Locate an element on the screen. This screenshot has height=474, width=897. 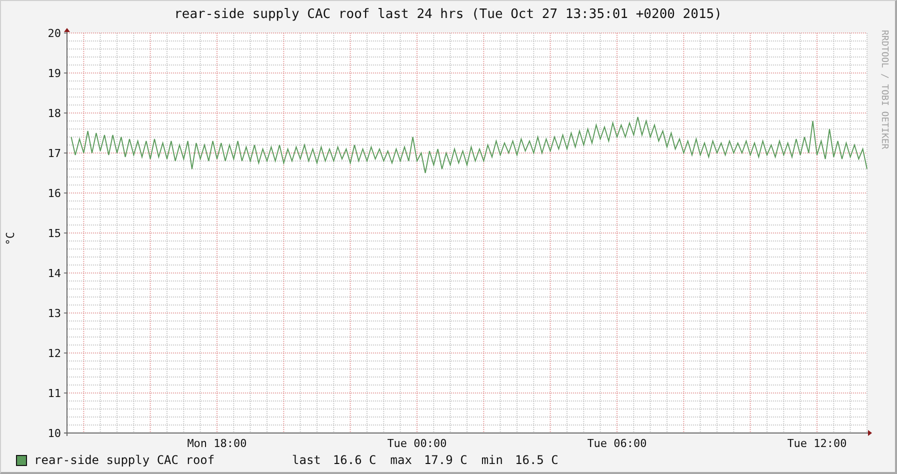
stat-label: max is located at coordinates (401, 460).